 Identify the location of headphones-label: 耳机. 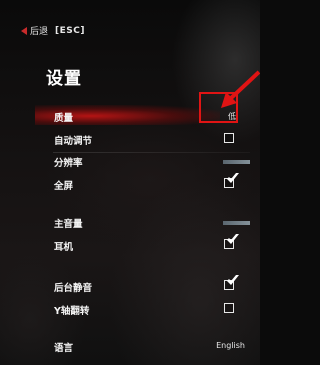
(64, 247).